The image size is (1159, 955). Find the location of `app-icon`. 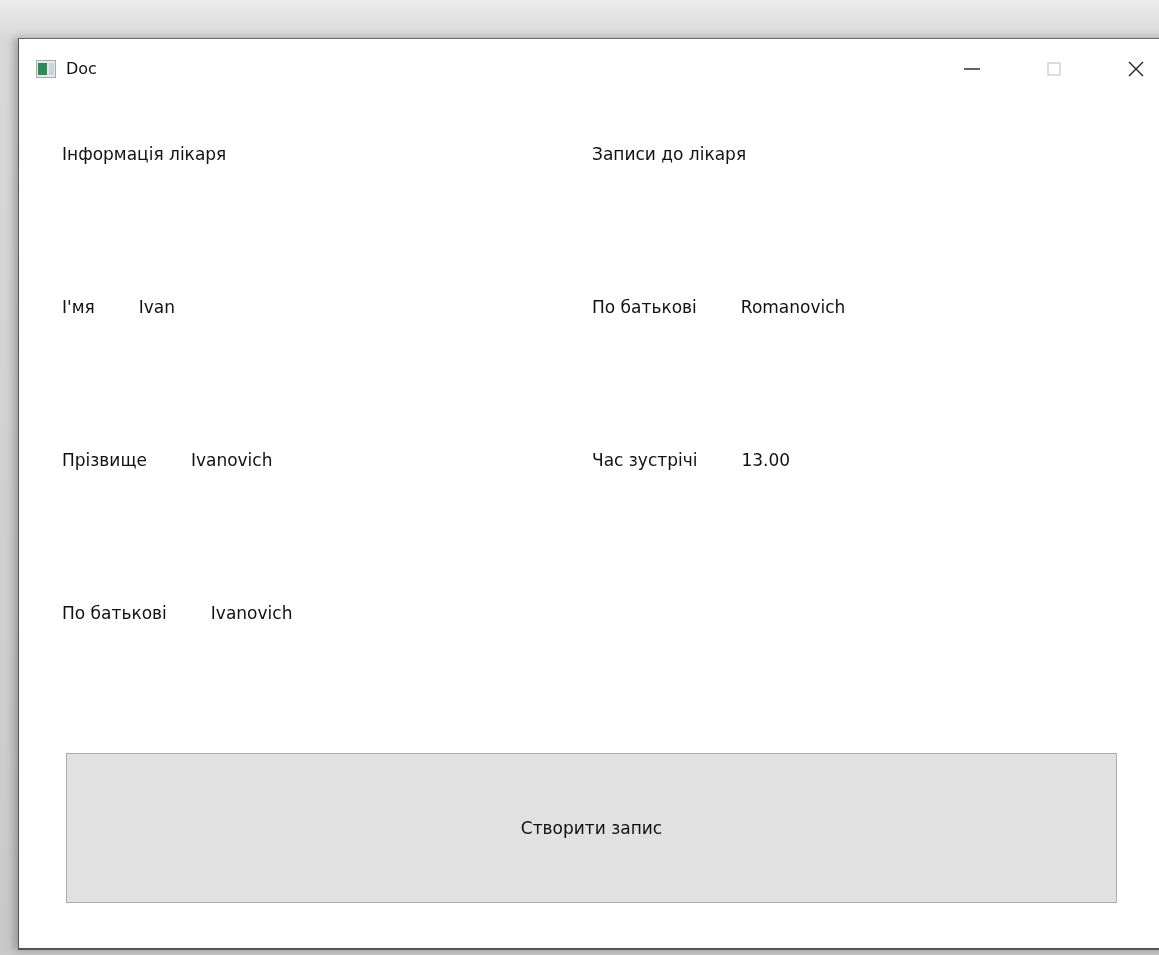

app-icon is located at coordinates (46, 68).